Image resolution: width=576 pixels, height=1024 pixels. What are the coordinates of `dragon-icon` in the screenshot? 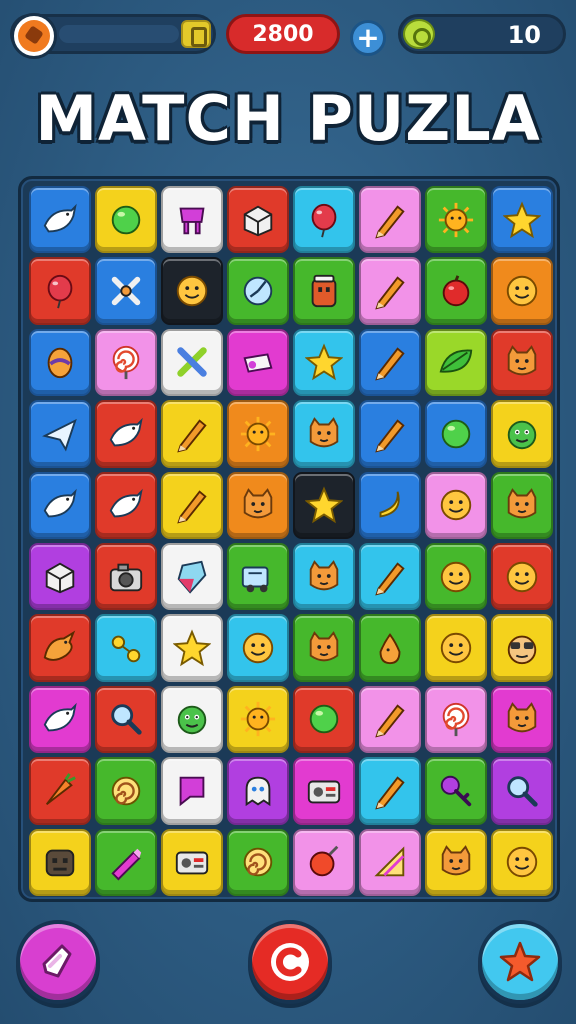 It's located at (59, 645).